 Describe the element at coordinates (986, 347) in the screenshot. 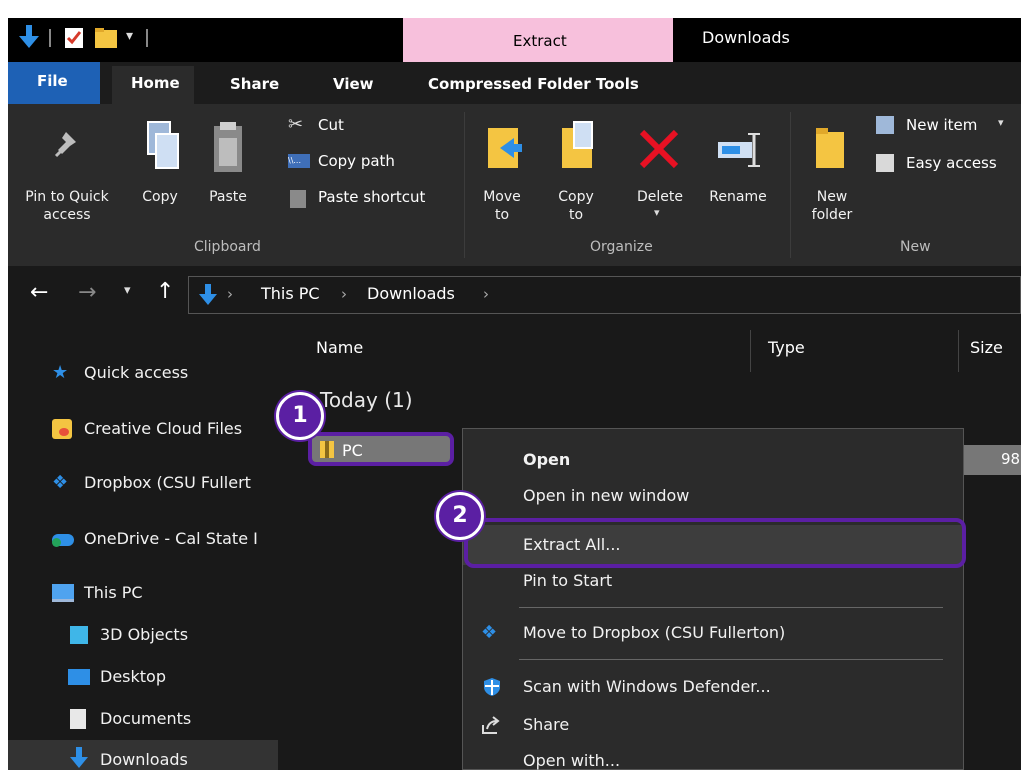

I see `column-header-size: Size` at that location.